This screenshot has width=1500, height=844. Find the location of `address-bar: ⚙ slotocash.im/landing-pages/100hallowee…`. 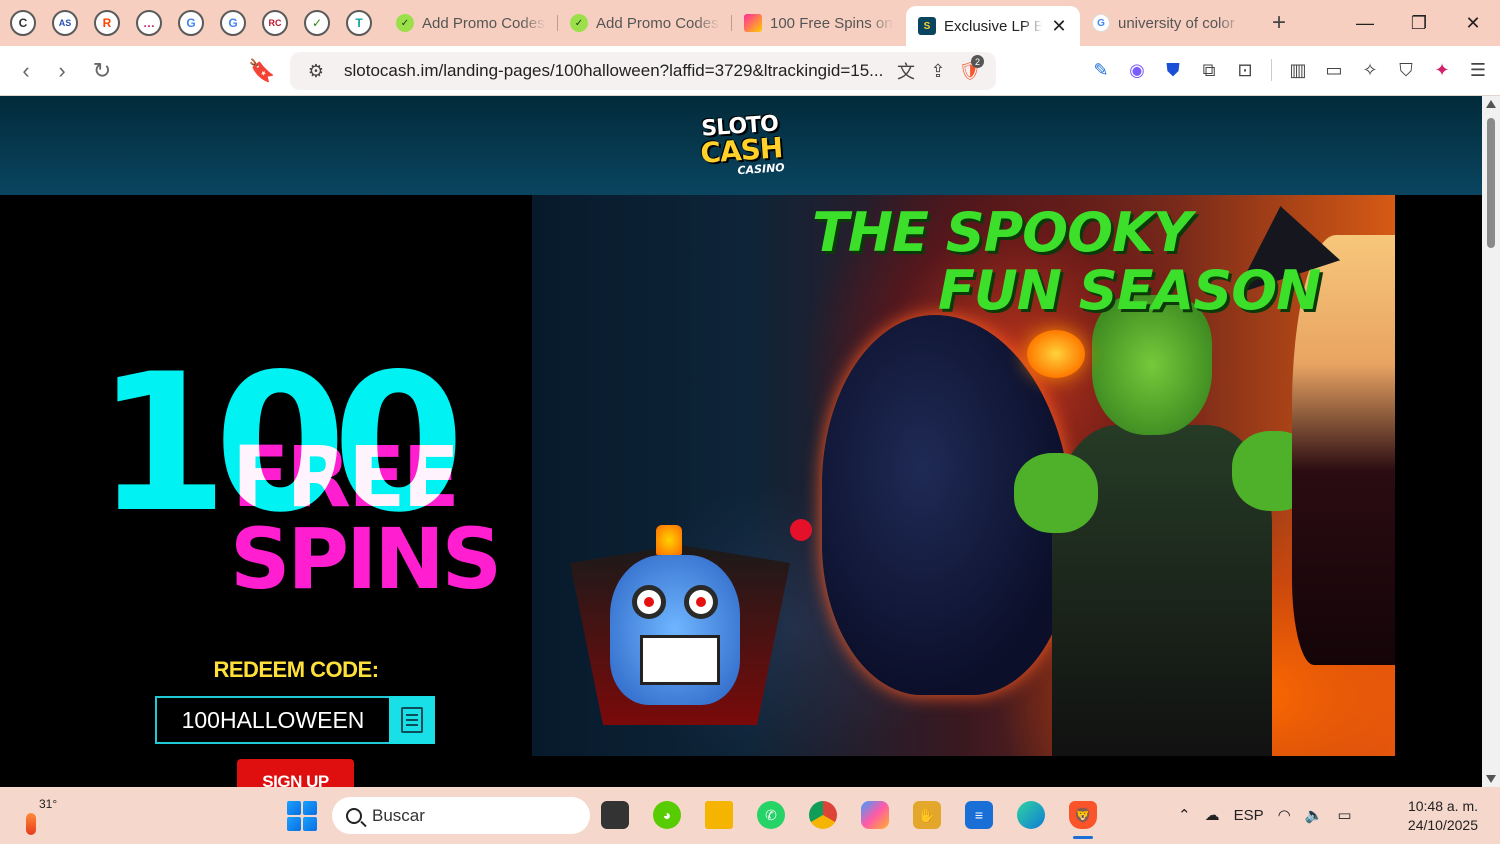

address-bar: ⚙ slotocash.im/landing-pages/100hallowee… is located at coordinates (643, 71).